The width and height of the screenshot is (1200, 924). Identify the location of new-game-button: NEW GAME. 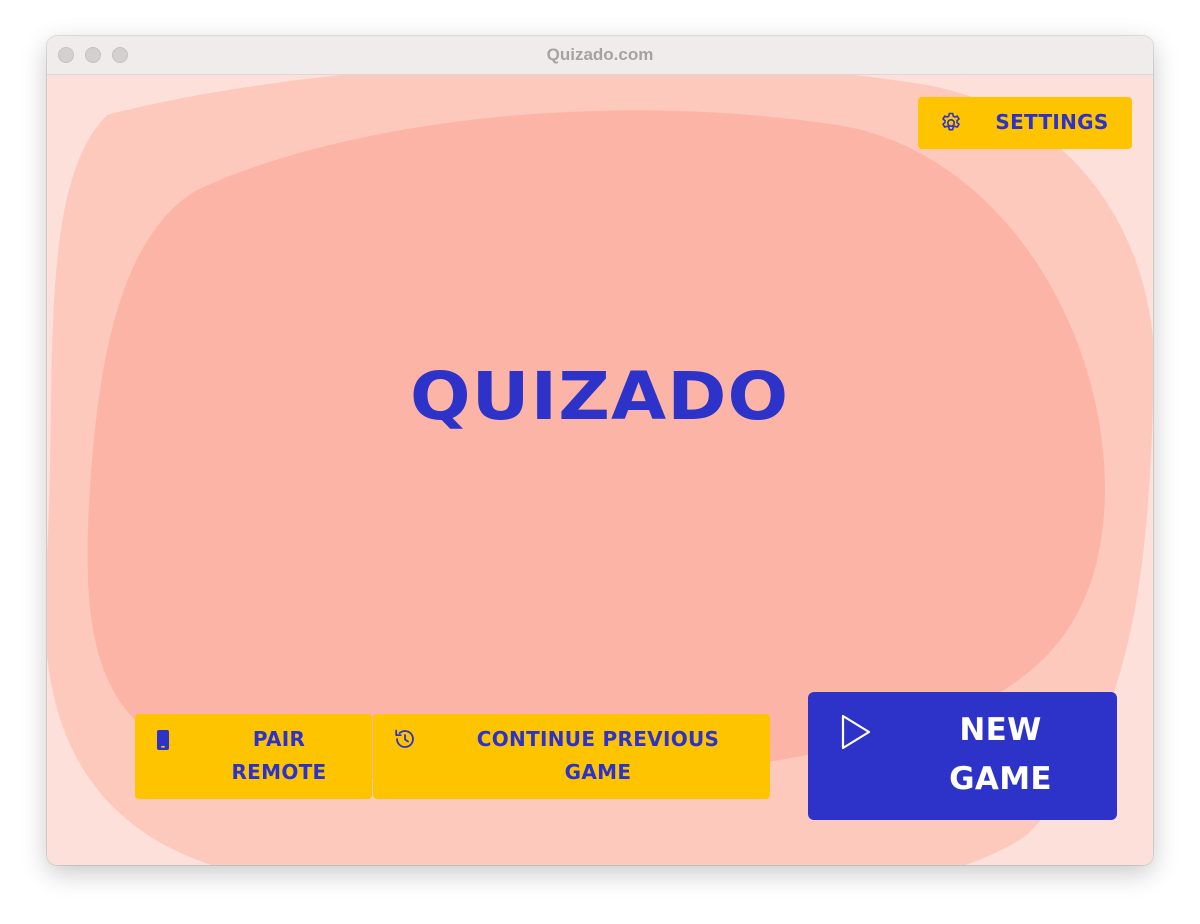
(962, 756).